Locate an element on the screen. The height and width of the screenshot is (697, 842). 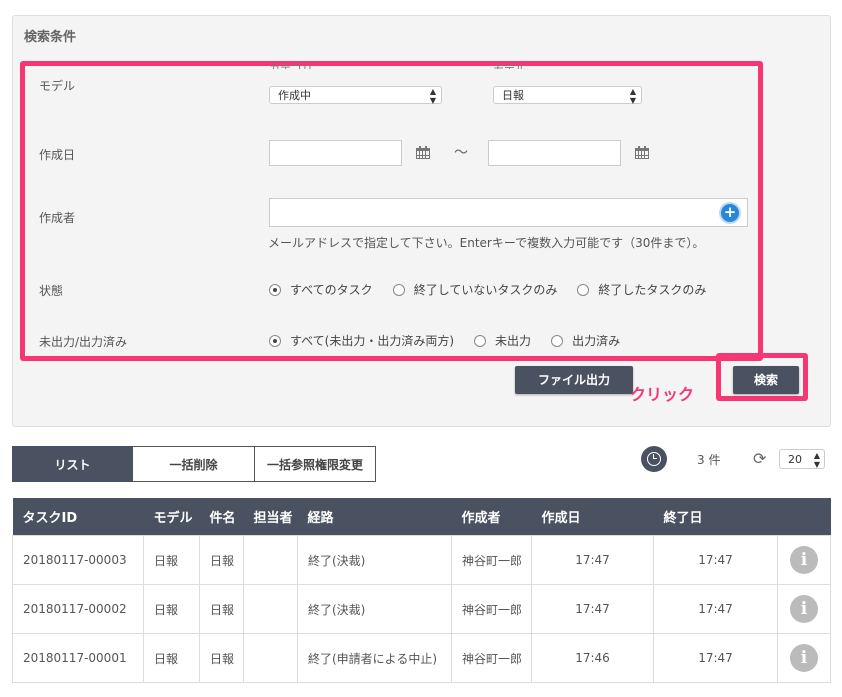
column-header: 経路 is located at coordinates (374, 517).